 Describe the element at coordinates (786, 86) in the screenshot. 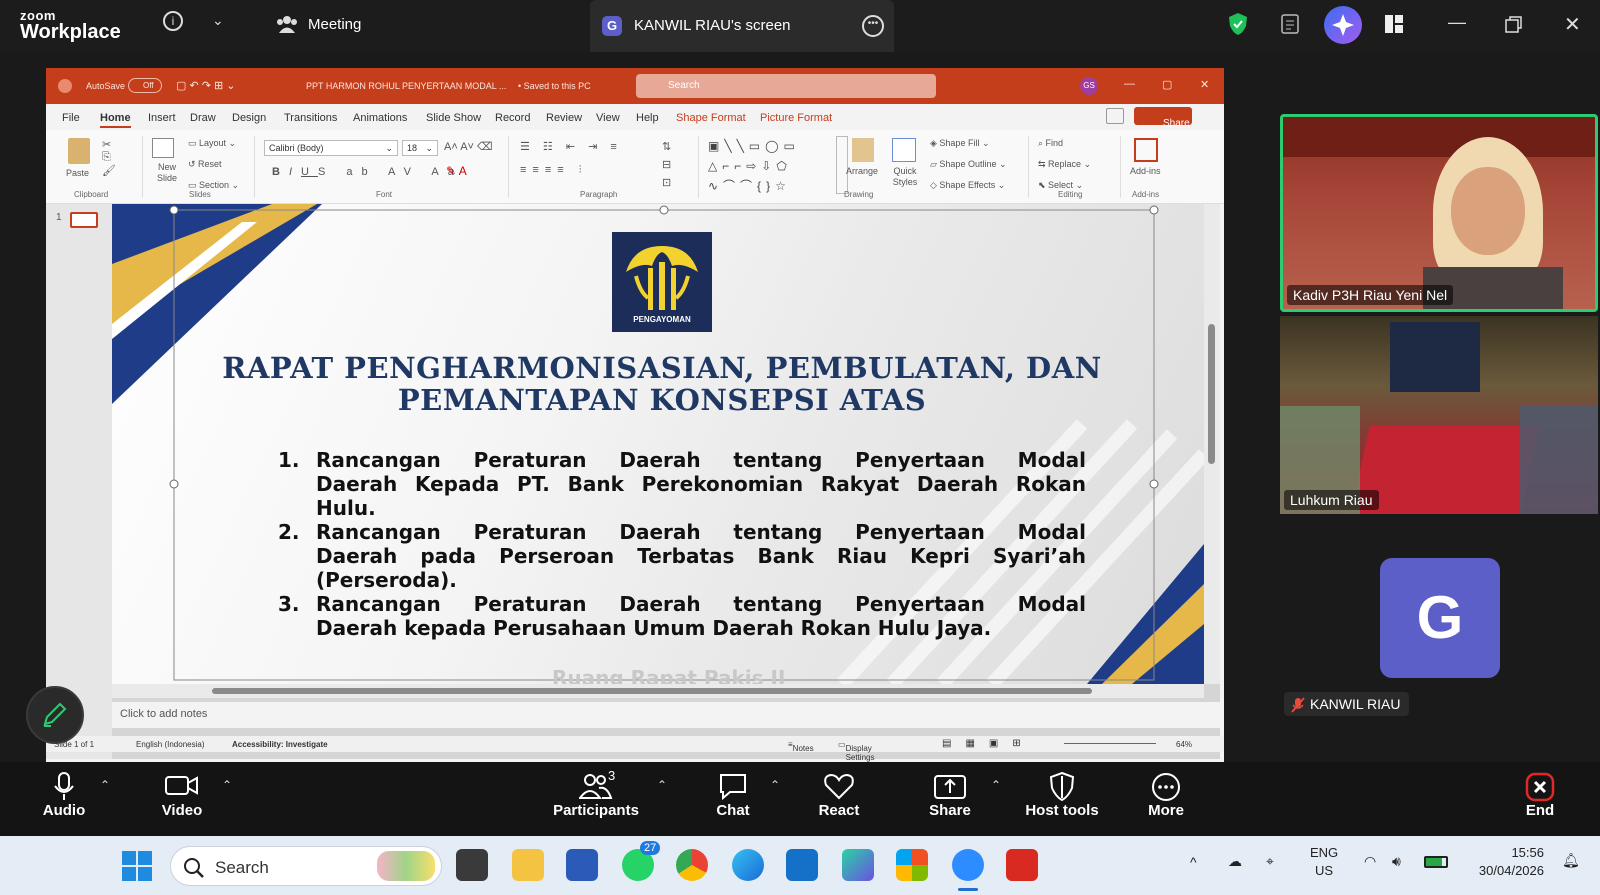

I see `ppt-search-box: Search` at that location.